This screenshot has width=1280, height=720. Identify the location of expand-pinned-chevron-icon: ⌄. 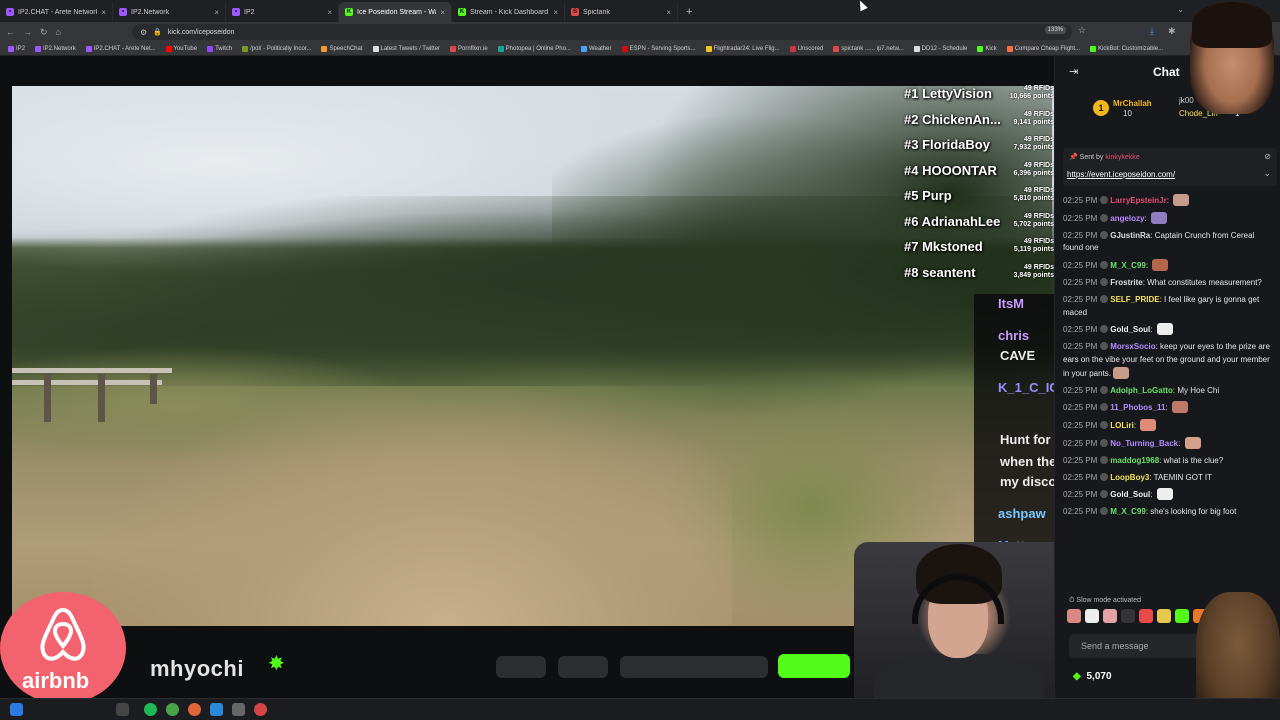
(1267, 173).